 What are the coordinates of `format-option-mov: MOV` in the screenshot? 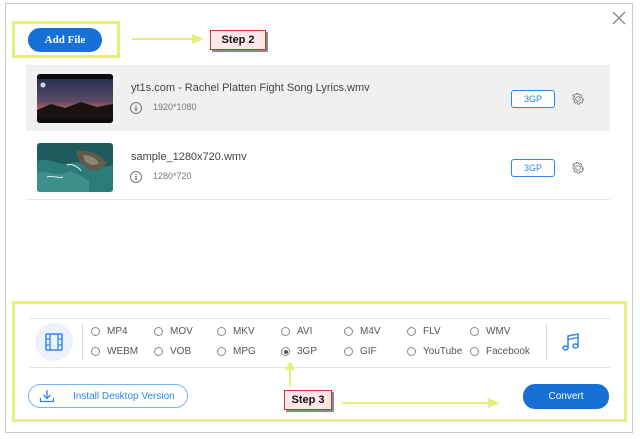 It's located at (173, 331).